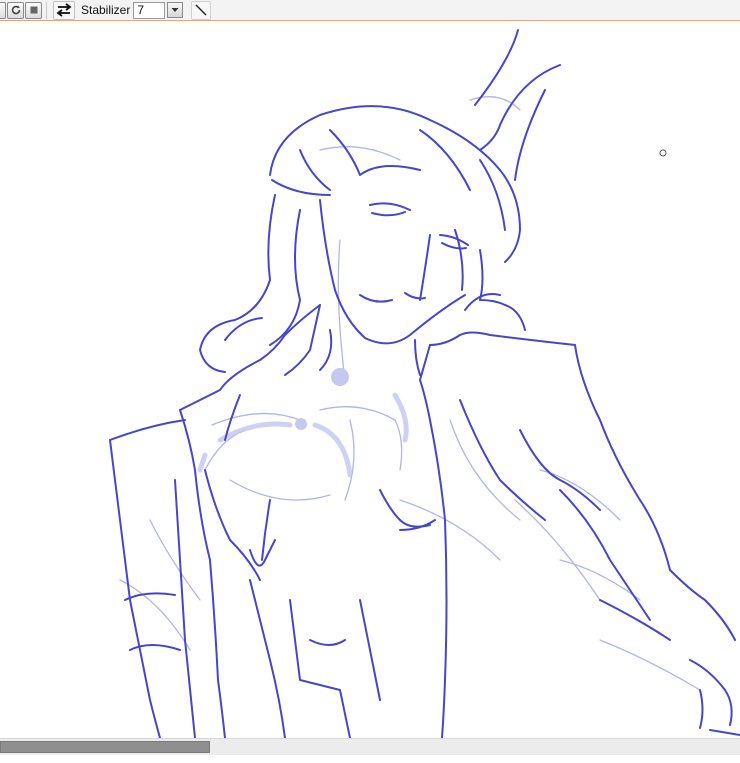 This screenshot has width=740, height=763. Describe the element at coordinates (370, 10) in the screenshot. I see `toolbar: Stabilizer 7` at that location.